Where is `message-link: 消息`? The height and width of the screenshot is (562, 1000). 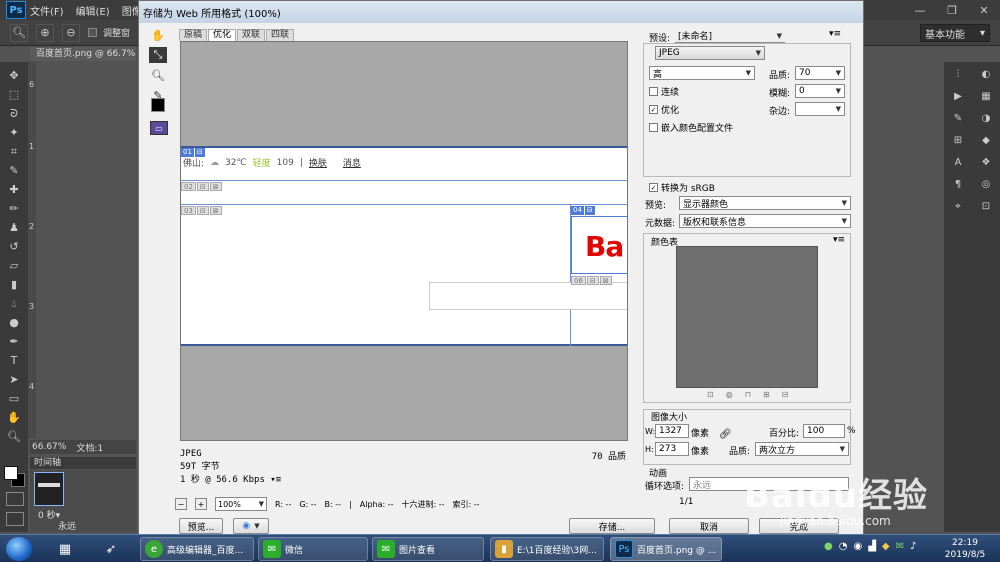 message-link: 消息 is located at coordinates (352, 162).